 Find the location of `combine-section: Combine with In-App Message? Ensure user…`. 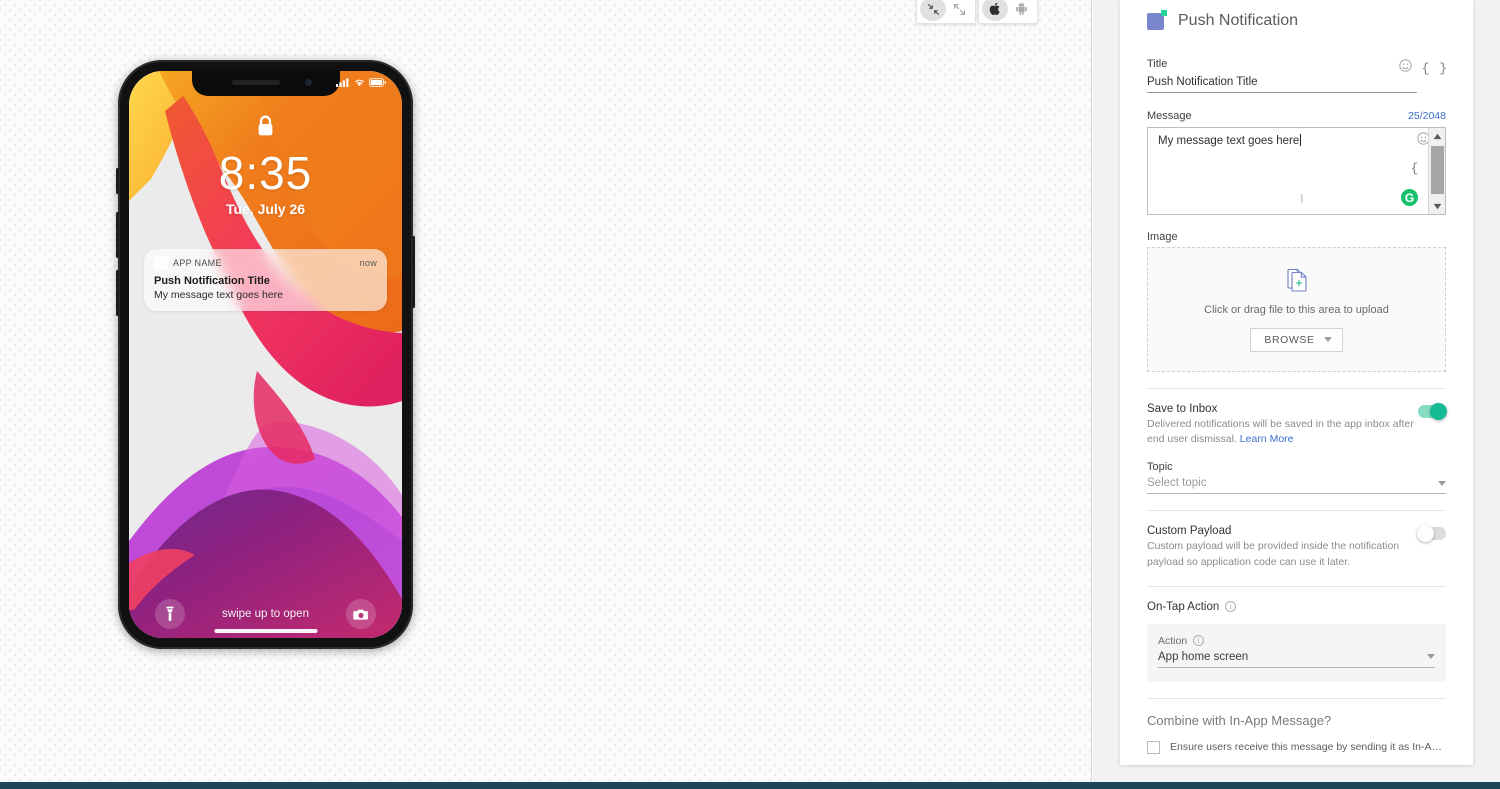

combine-section: Combine with In-App Message? Ensure user… is located at coordinates (1296, 725).